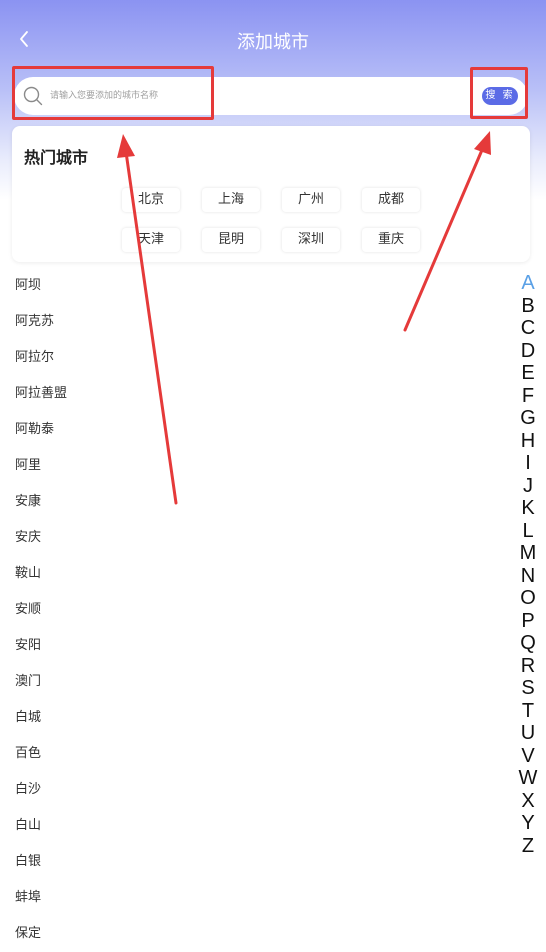 This screenshot has width=546, height=952. Describe the element at coordinates (528, 756) in the screenshot. I see `index-letter: V` at that location.